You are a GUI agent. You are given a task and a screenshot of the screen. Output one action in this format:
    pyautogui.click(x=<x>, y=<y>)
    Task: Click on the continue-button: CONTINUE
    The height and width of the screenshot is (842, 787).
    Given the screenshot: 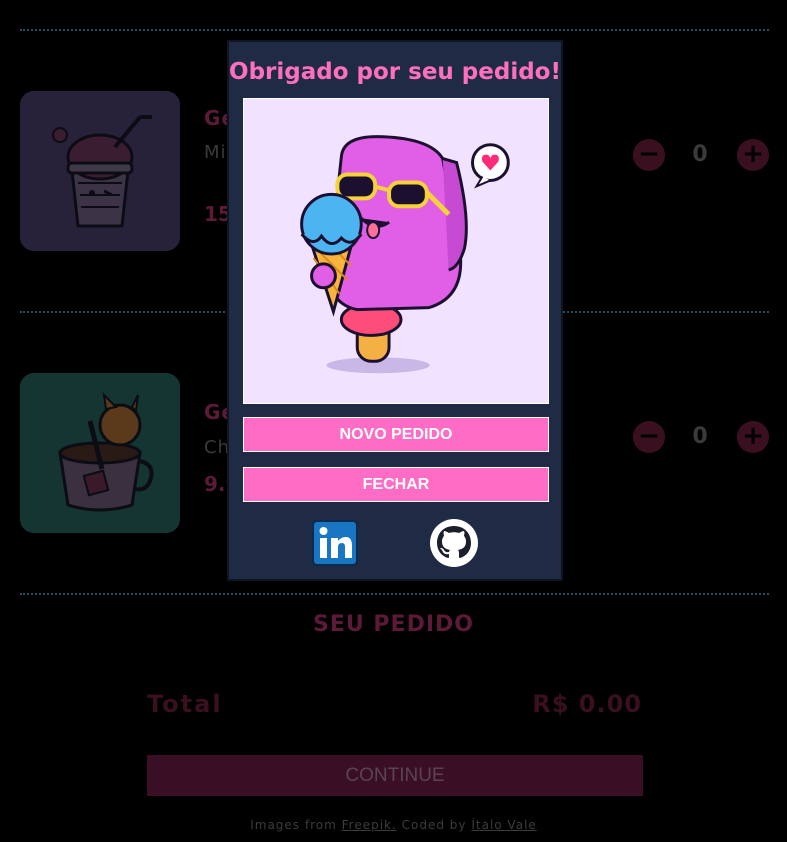 What is the action you would take?
    pyautogui.click(x=395, y=775)
    